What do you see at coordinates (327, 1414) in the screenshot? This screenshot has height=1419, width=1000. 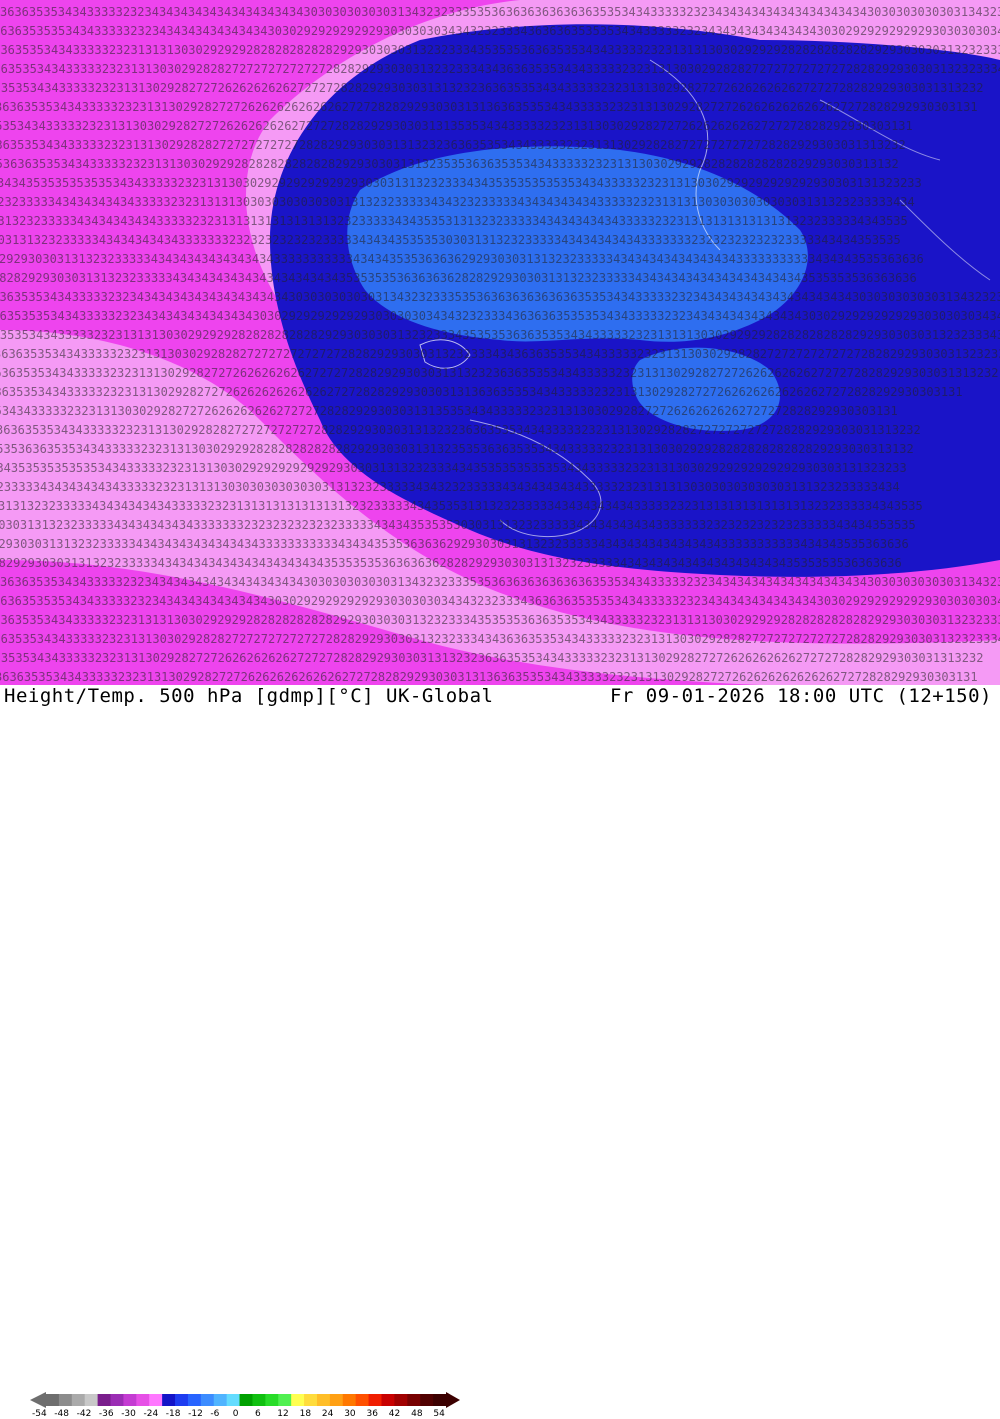 I see `colorbar-tick-label: 24` at bounding box center [327, 1414].